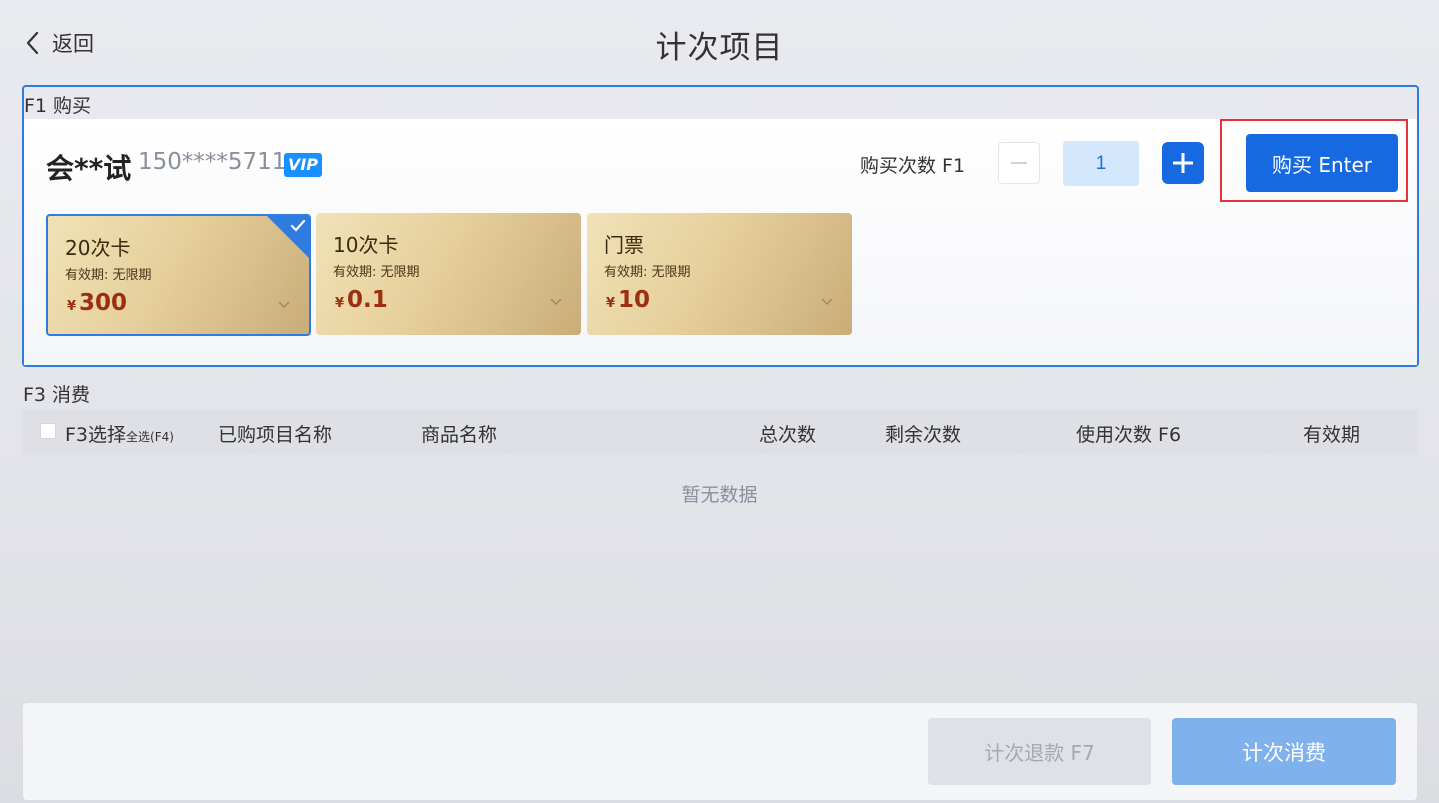 The image size is (1439, 803). What do you see at coordinates (1039, 751) in the screenshot?
I see `refund-button: 计次退款 F7` at bounding box center [1039, 751].